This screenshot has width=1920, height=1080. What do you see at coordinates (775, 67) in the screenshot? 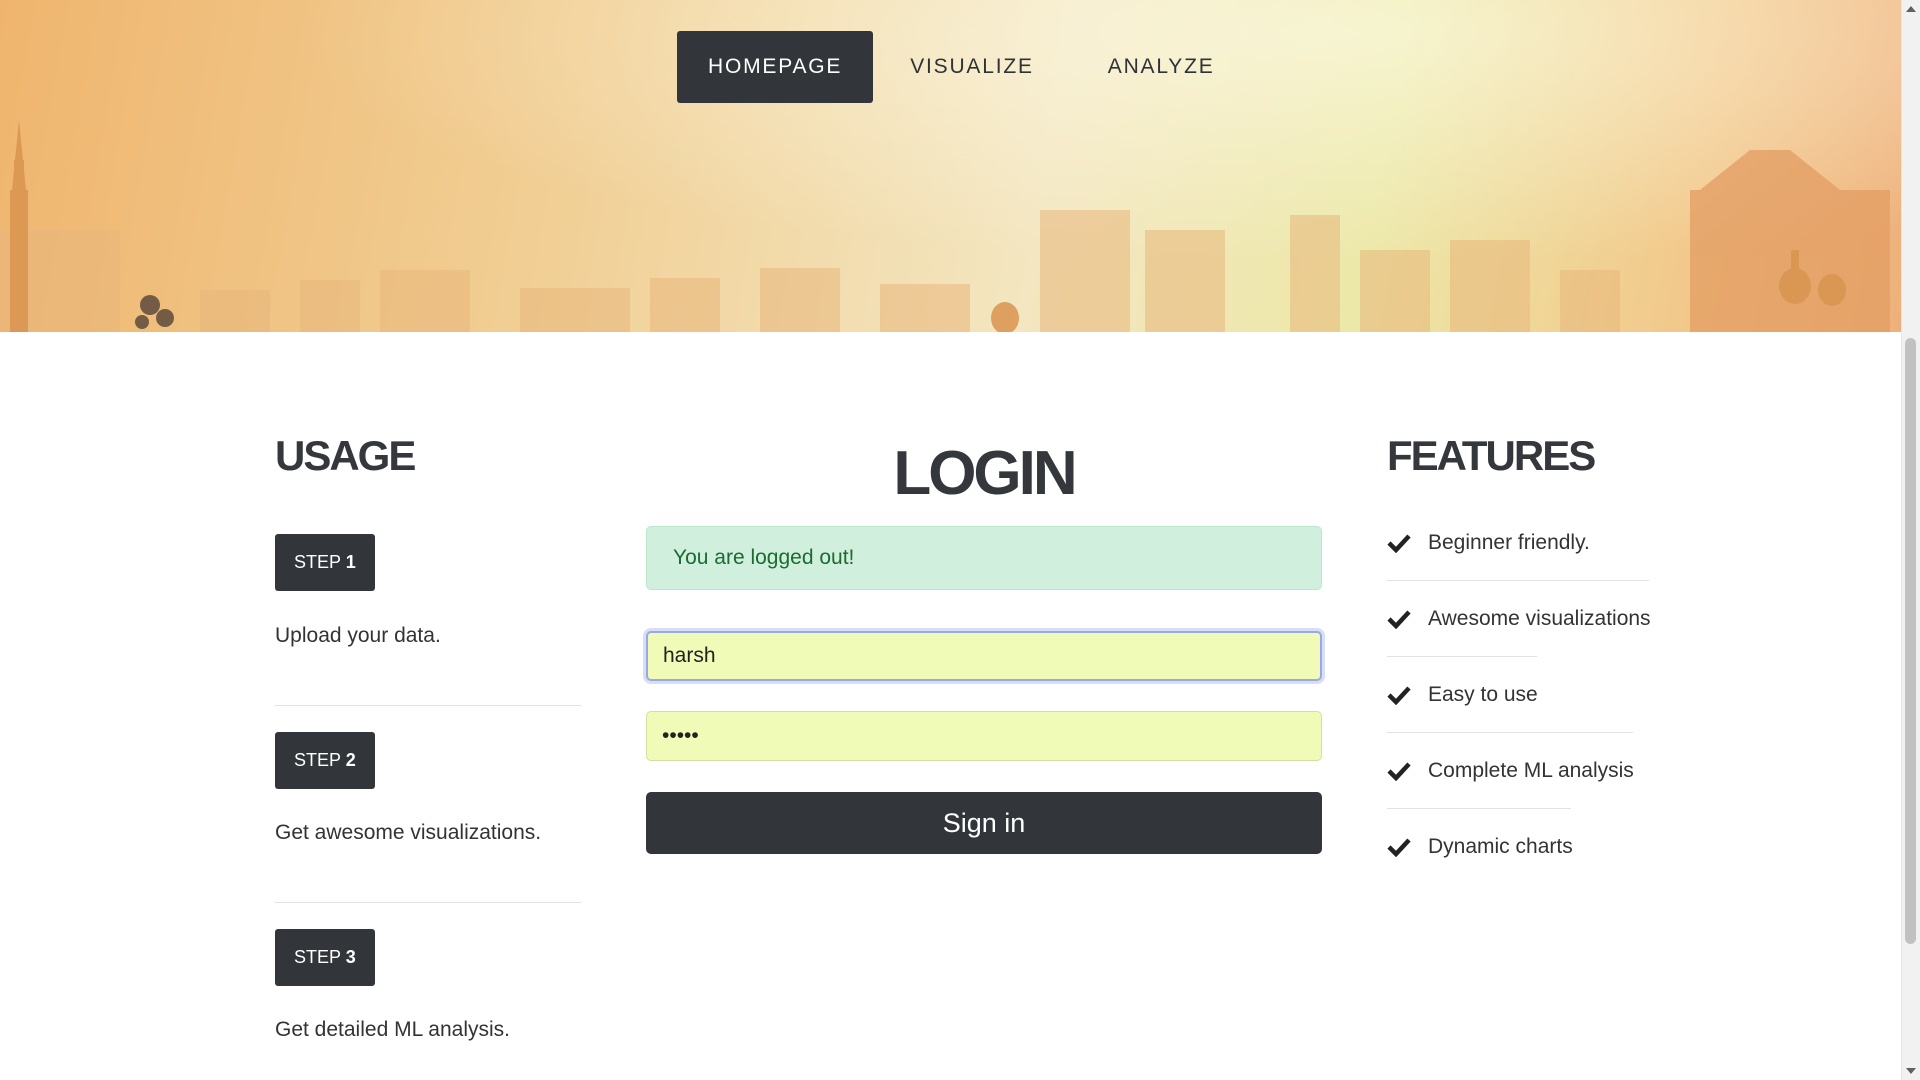
I see `nav-homepage: HOMEPAGE` at bounding box center [775, 67].